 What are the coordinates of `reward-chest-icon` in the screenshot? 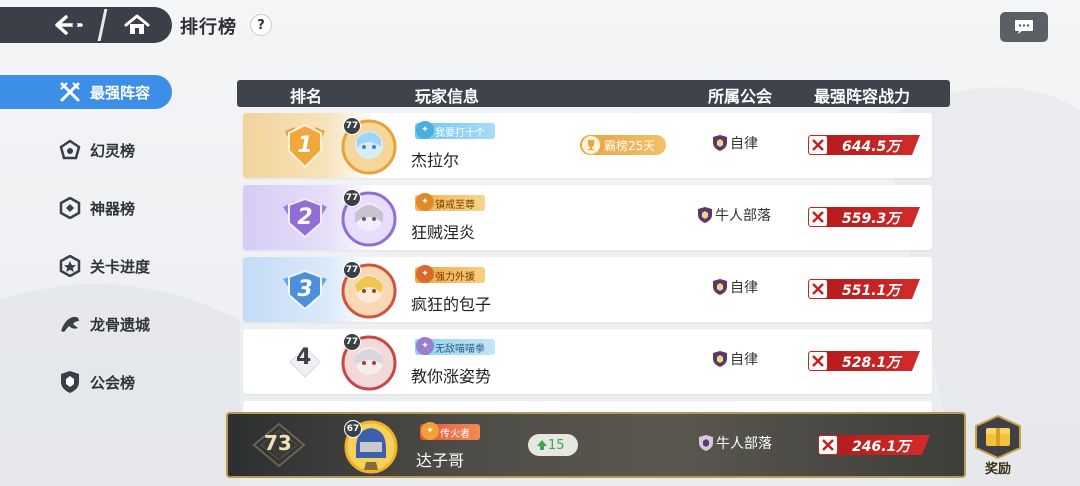 It's located at (998, 437).